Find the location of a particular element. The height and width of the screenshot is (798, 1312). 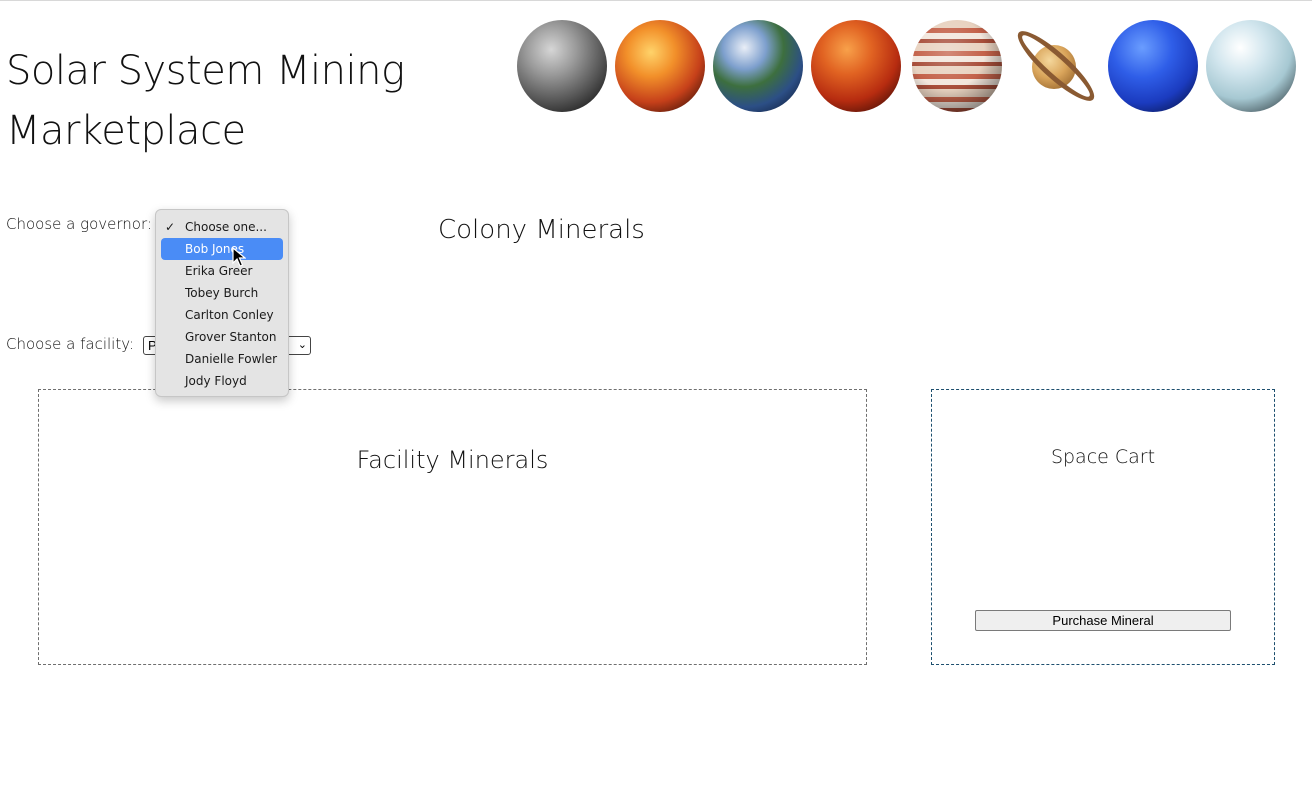

saturn-icon is located at coordinates (1055, 67).